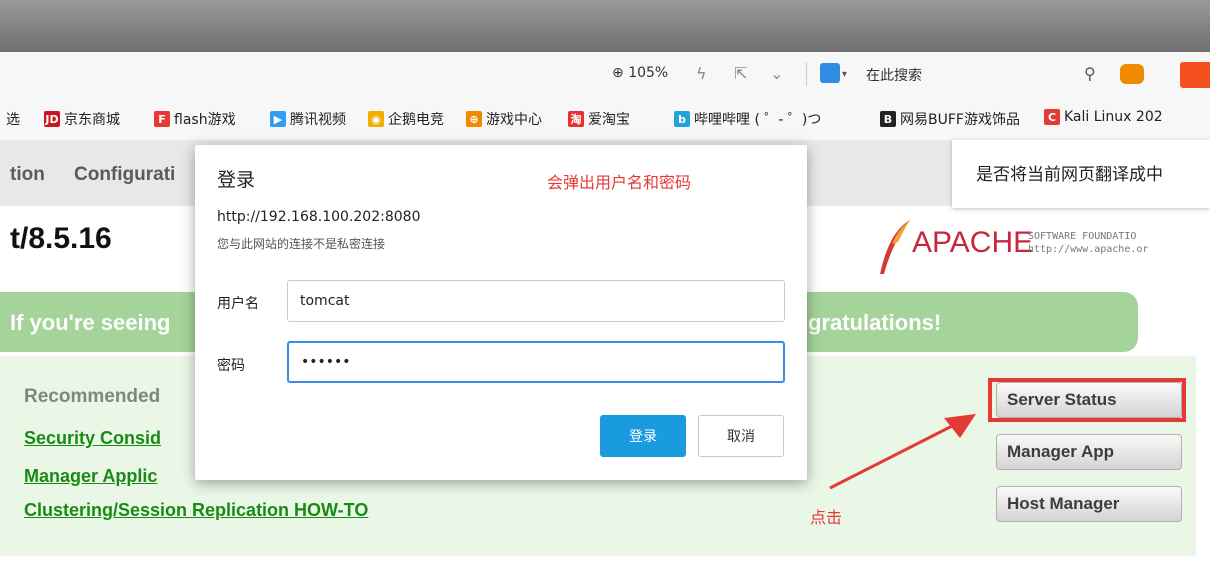 Image resolution: width=1210 pixels, height=572 pixels. I want to click on bookmark-item: ⊕ 游戏中心, so click(504, 119).